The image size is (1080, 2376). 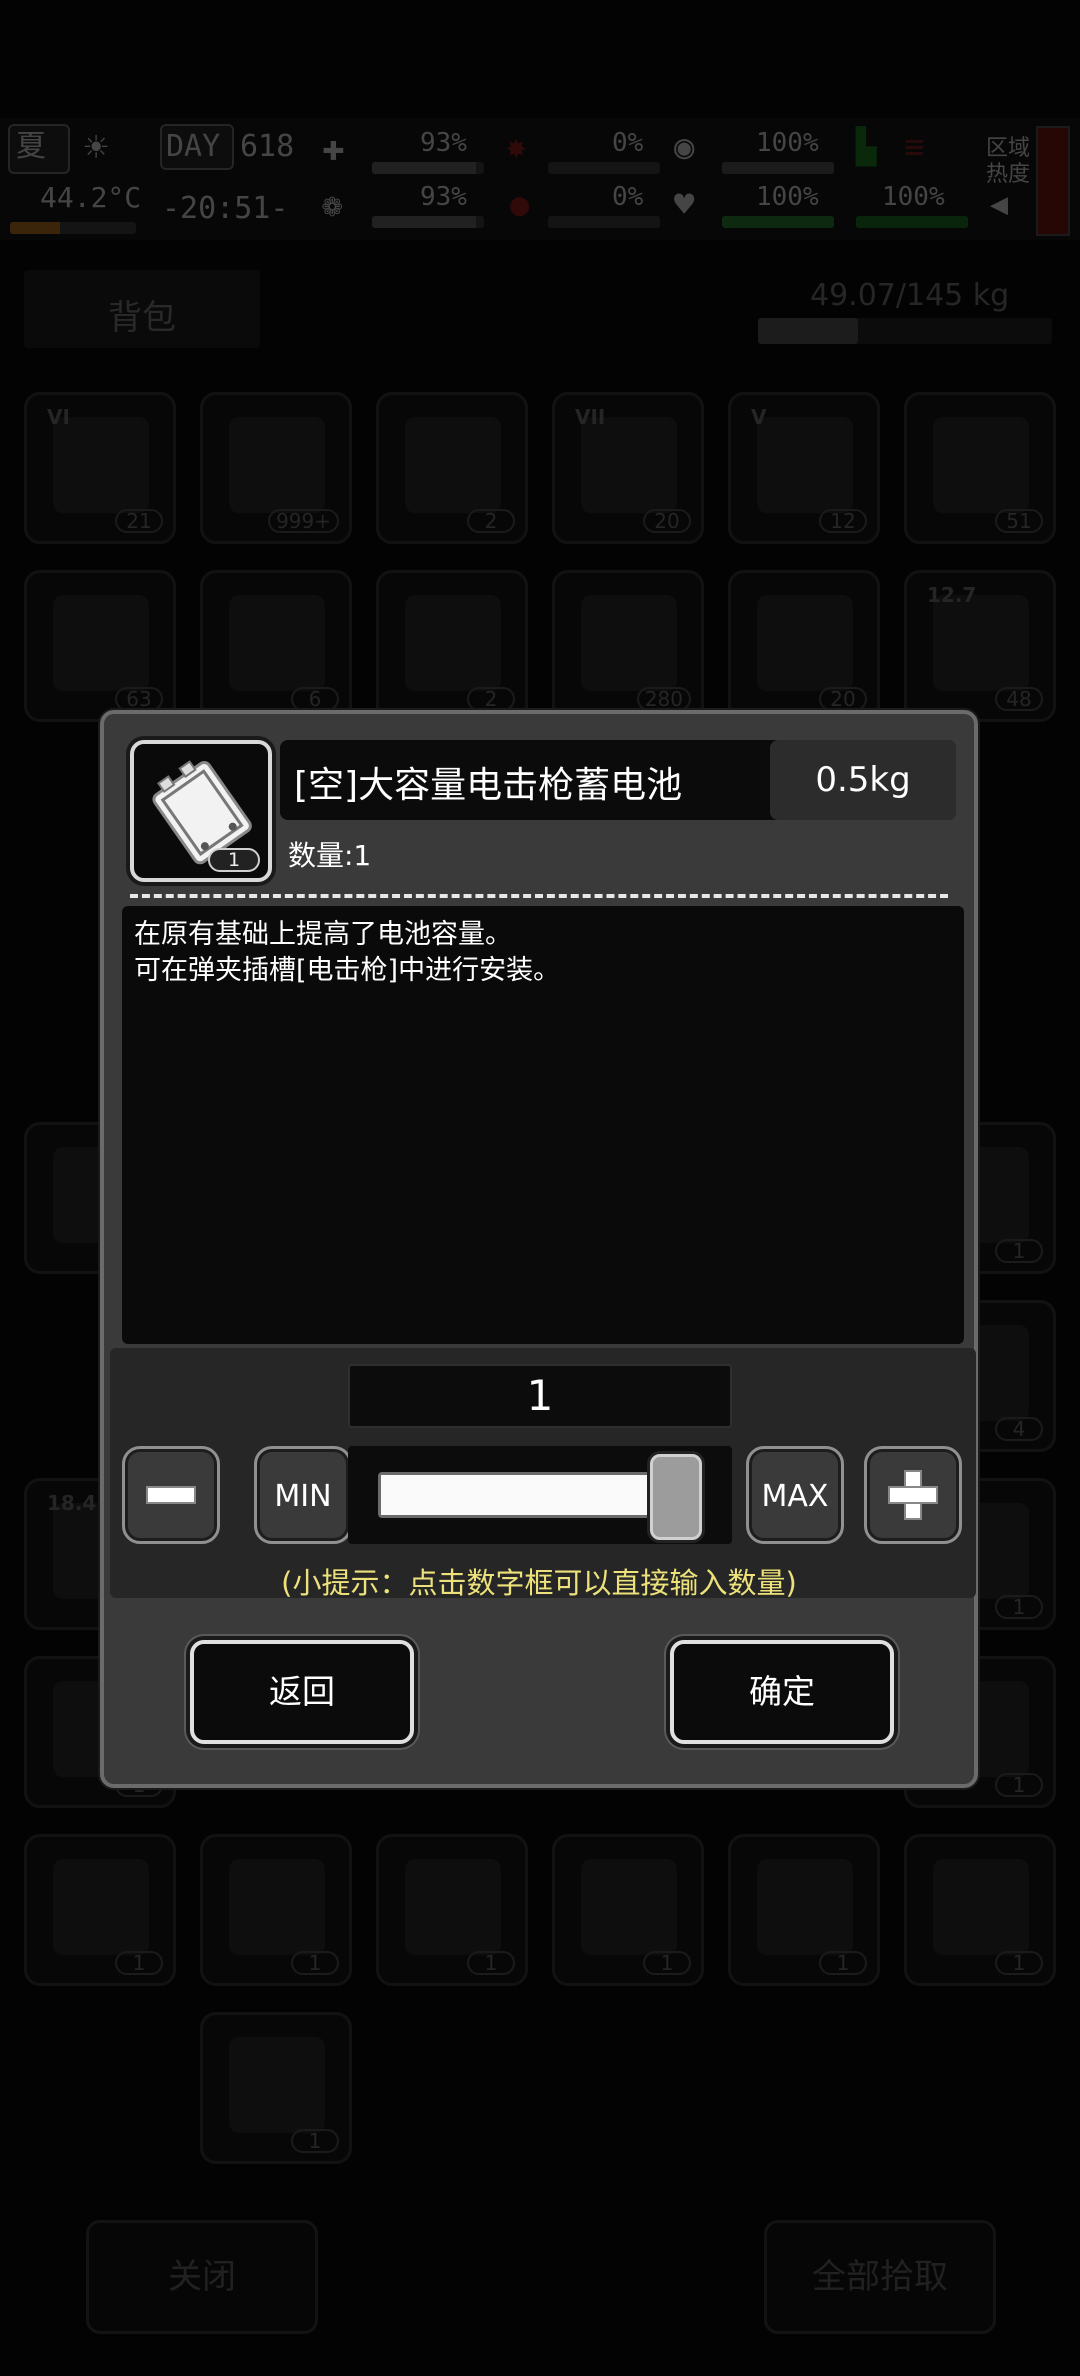 What do you see at coordinates (782, 1692) in the screenshot?
I see `confirm-button: 确定` at bounding box center [782, 1692].